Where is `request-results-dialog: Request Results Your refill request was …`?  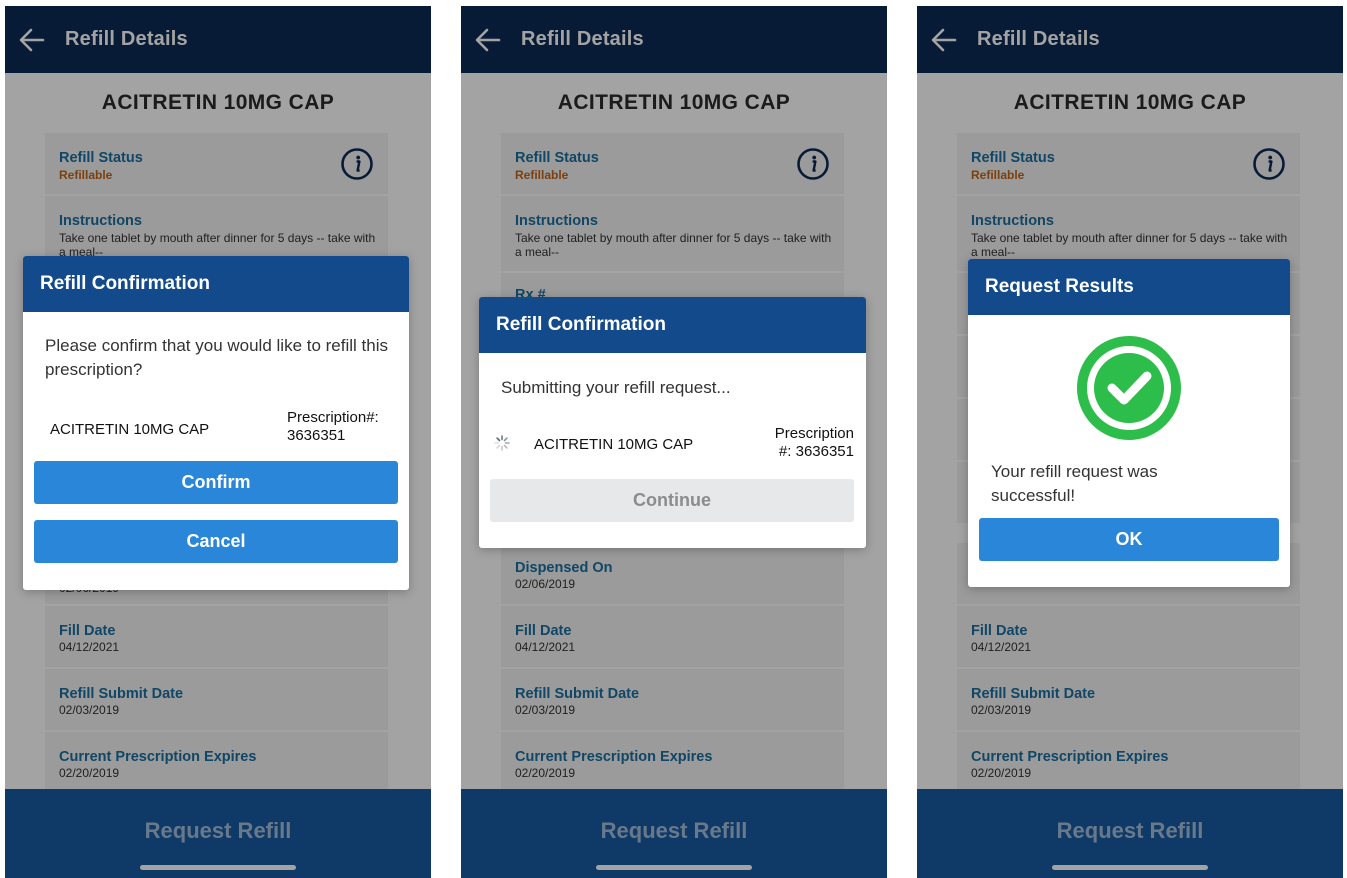 request-results-dialog: Request Results Your refill request was … is located at coordinates (1129, 423).